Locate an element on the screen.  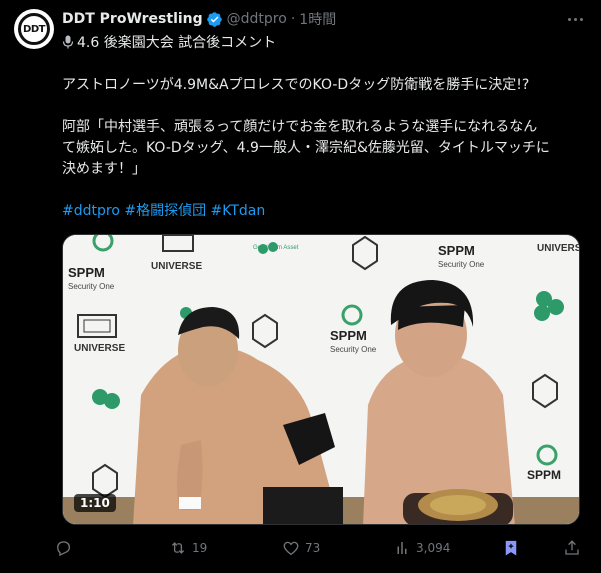
tweet-header: DDT ProWrestling @ddtpro · 1時間 is located at coordinates (311, 19).